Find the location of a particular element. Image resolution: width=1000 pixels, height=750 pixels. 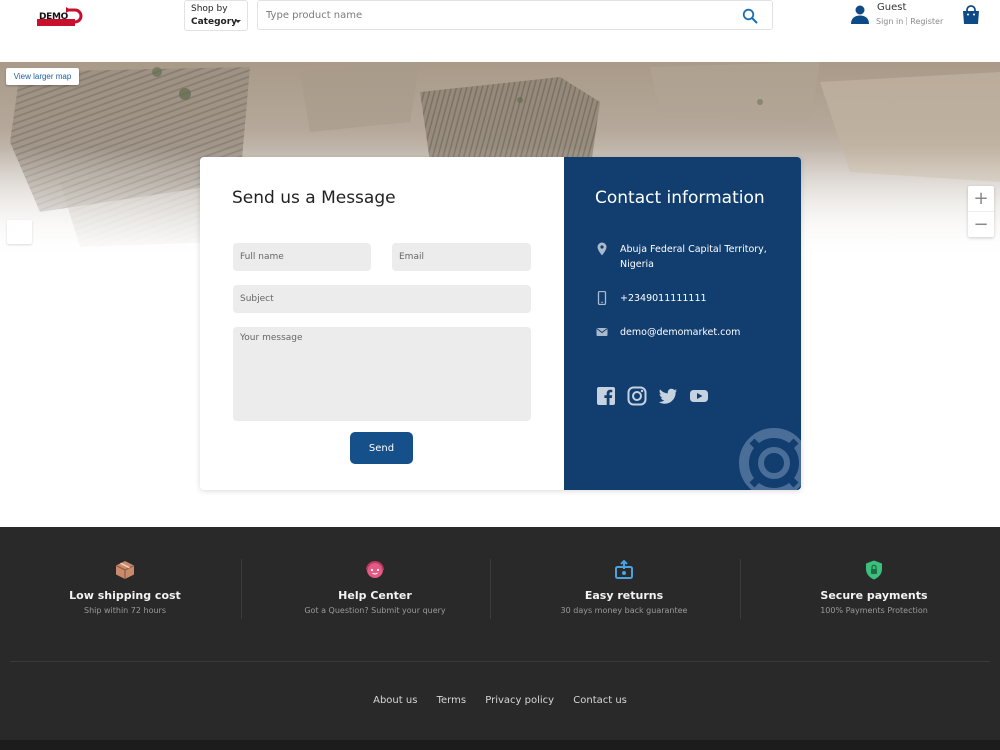

facebook-icon is located at coordinates (606, 396).